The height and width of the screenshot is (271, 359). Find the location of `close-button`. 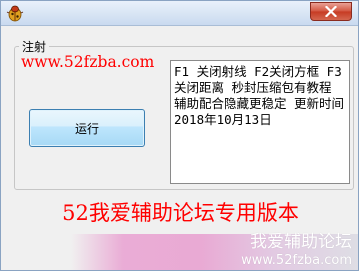

close-button is located at coordinates (331, 11).